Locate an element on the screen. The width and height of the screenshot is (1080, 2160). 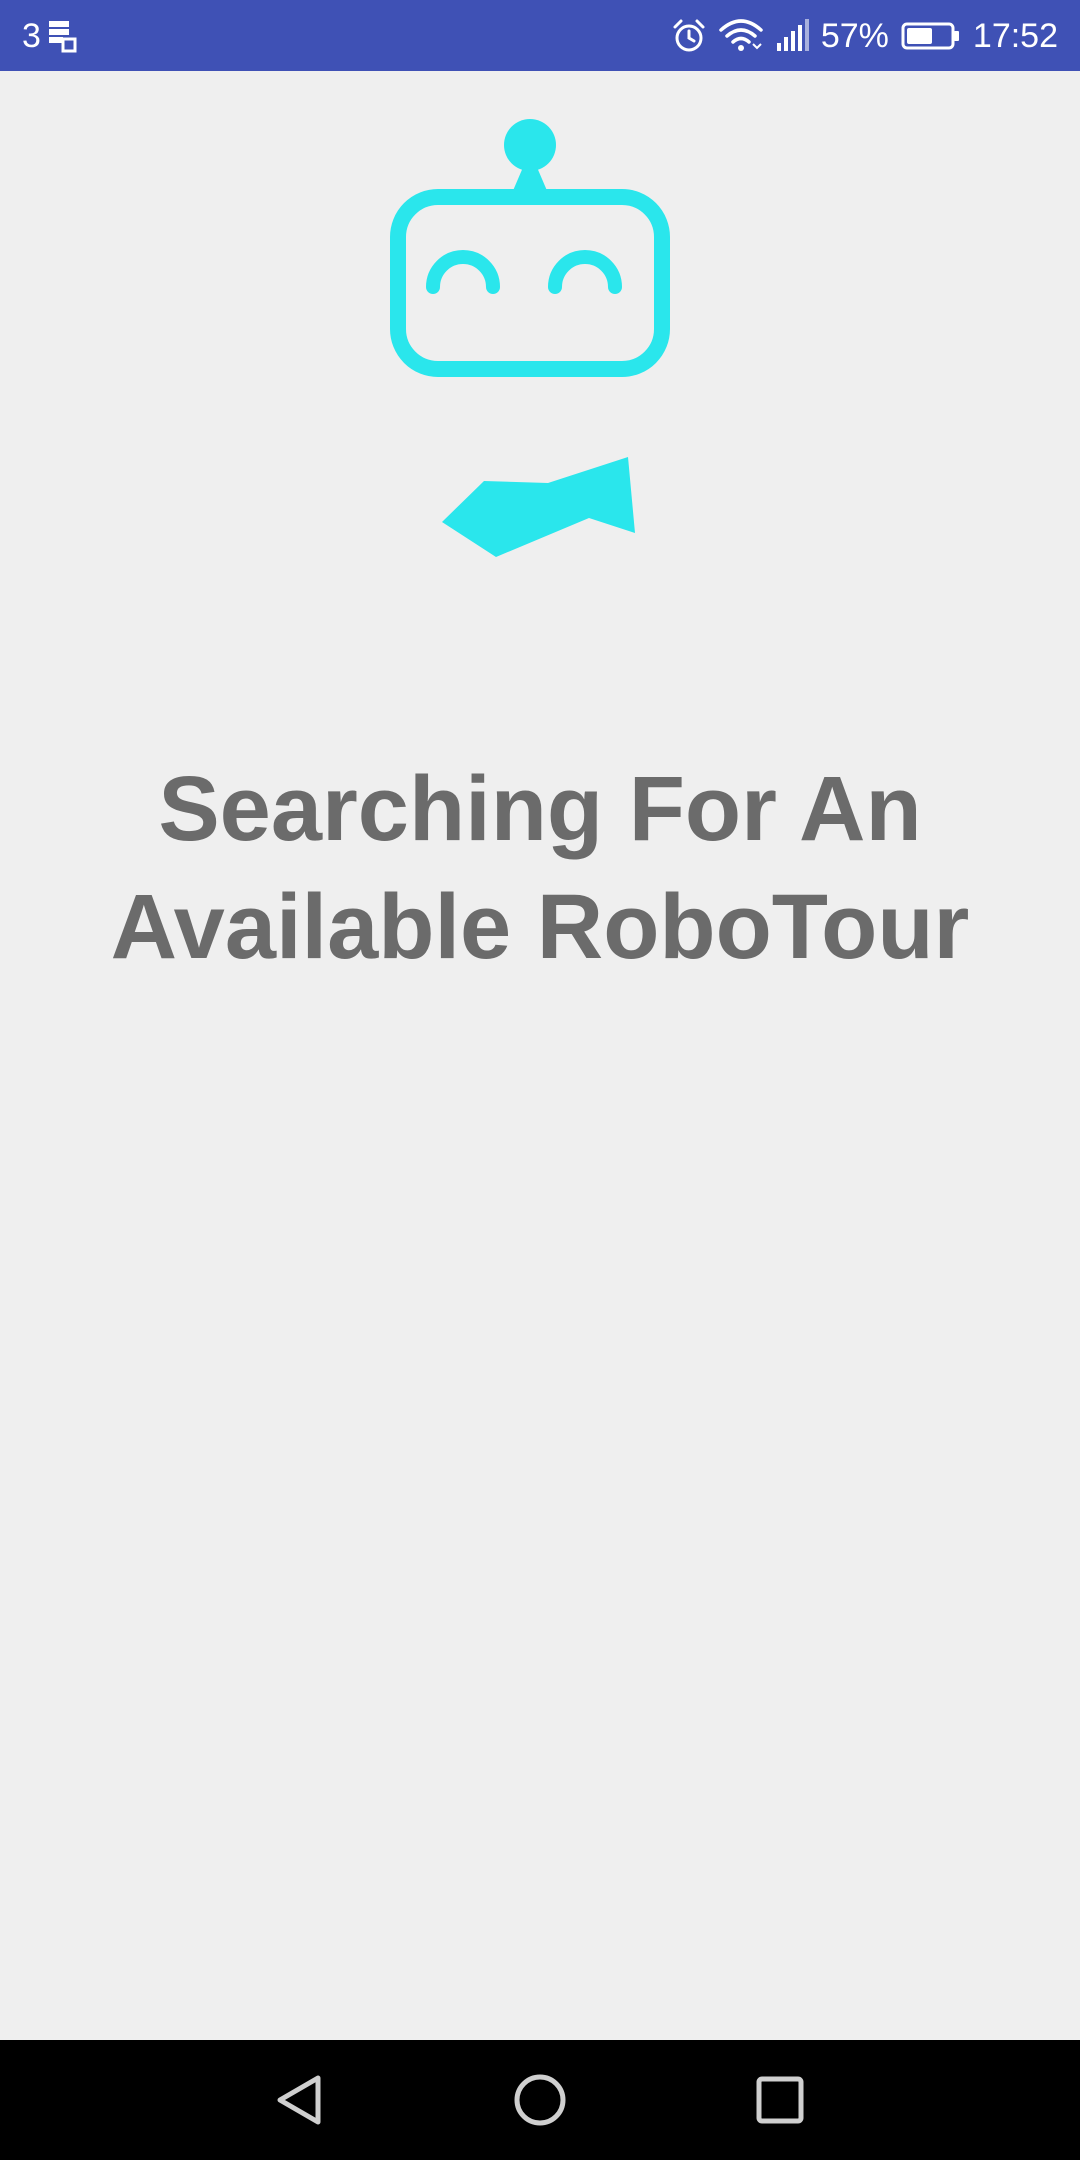
status-bar: 3 57% 17:52 is located at coordinates (540, 35).